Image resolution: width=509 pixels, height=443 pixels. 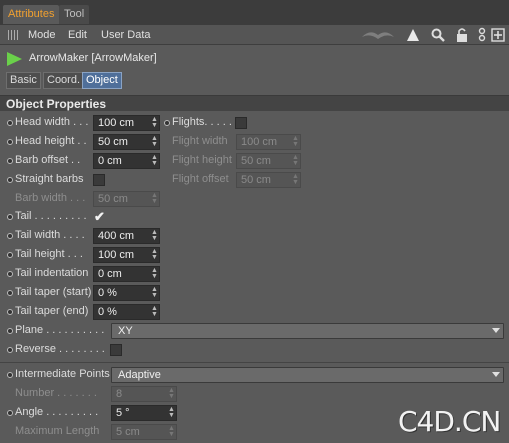 I want to click on angle-field: 5 ° ▲ ▼, so click(x=144, y=413).